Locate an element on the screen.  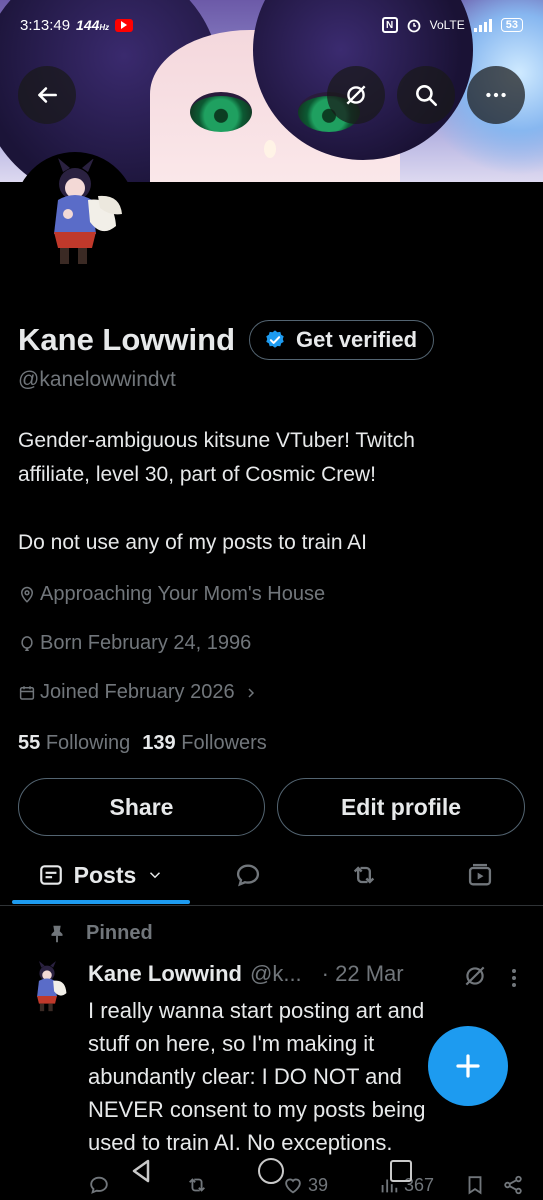
edit-profile-button: Edit profile is located at coordinates (401, 807).